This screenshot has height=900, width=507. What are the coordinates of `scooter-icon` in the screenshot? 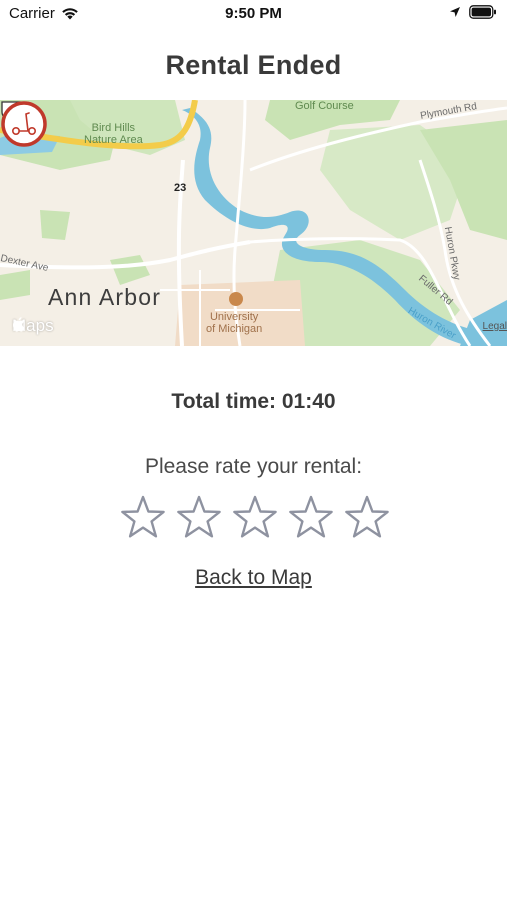 It's located at (24, 124).